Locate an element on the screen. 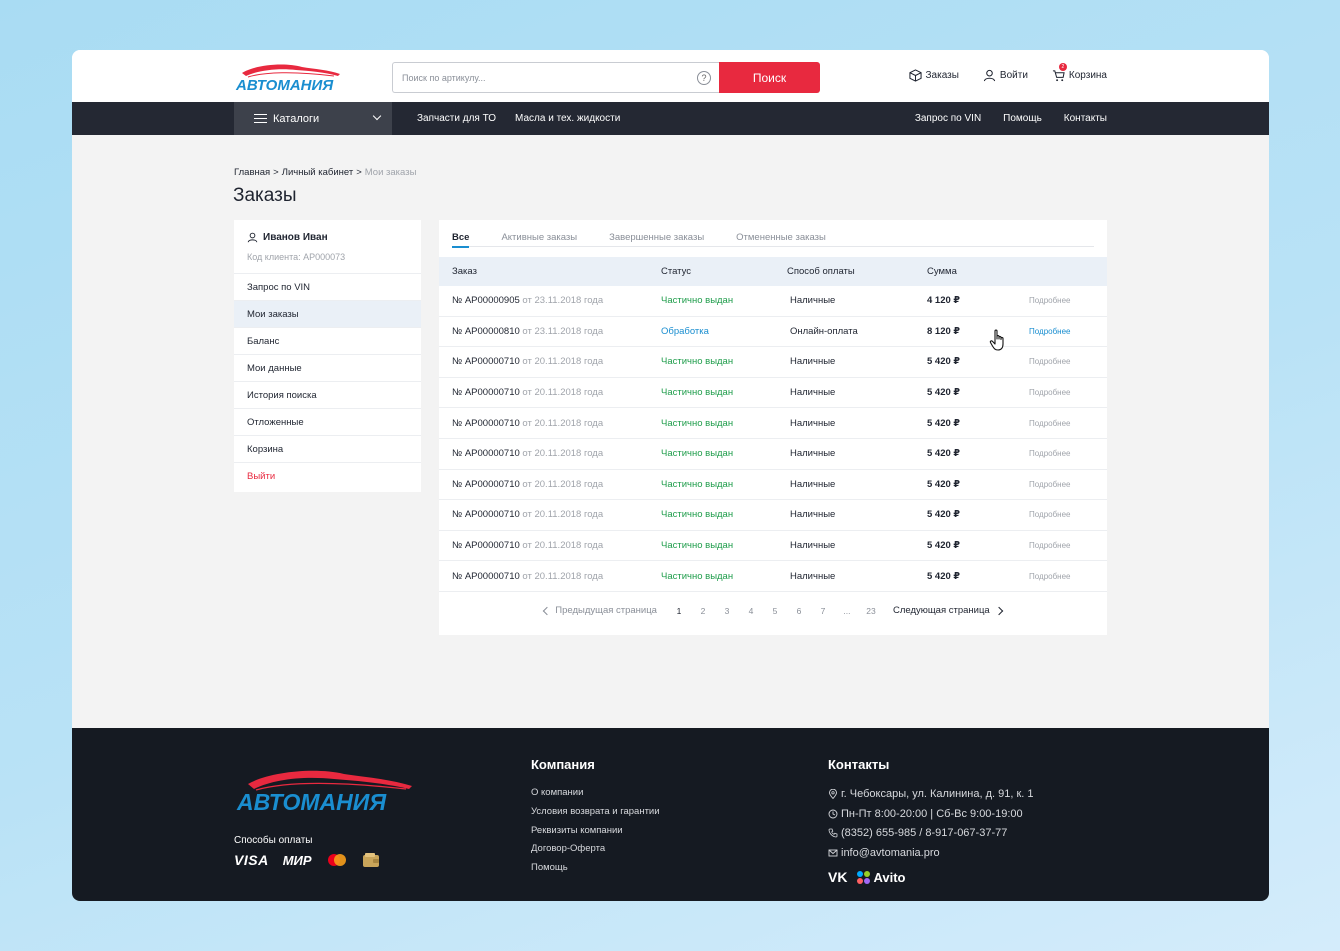  wallet-icon is located at coordinates (370, 860).